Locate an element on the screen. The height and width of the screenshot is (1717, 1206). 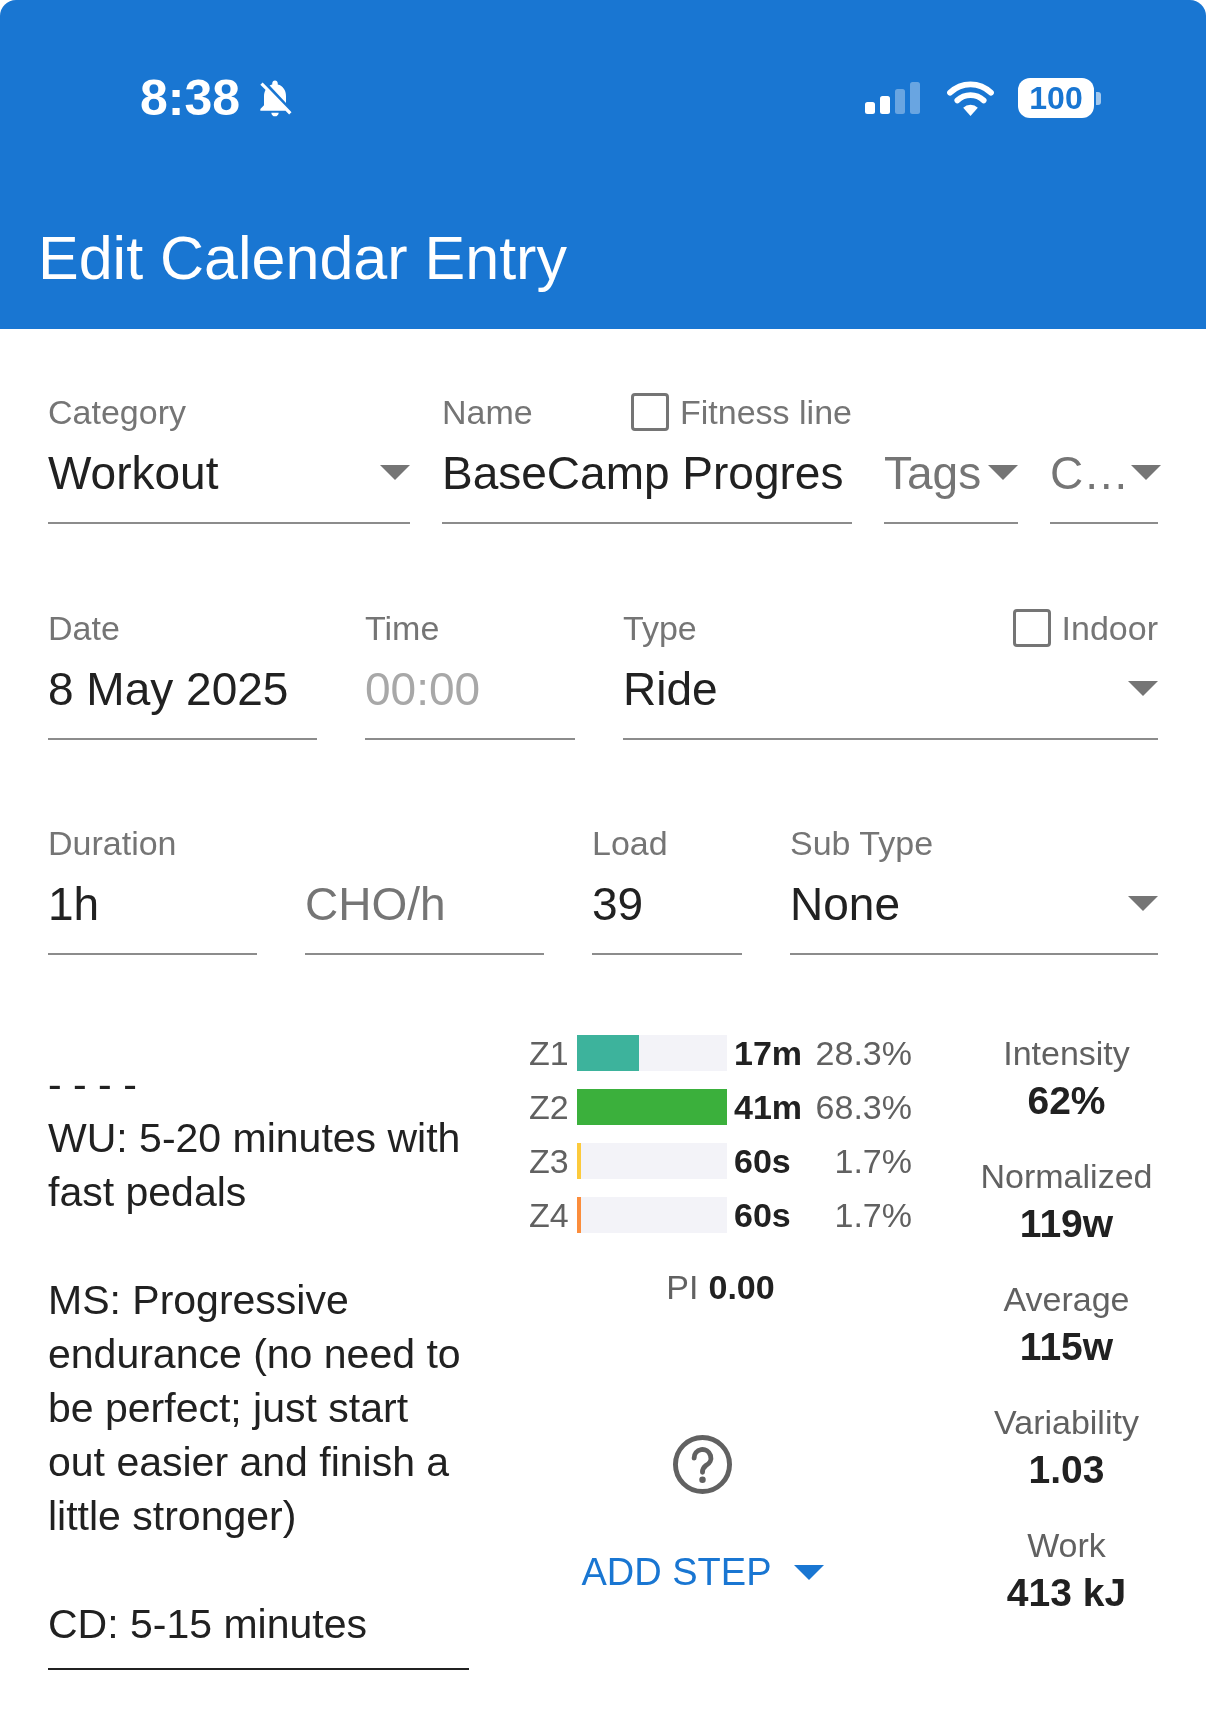
stat-value: 62% is located at coordinates (1066, 1101).